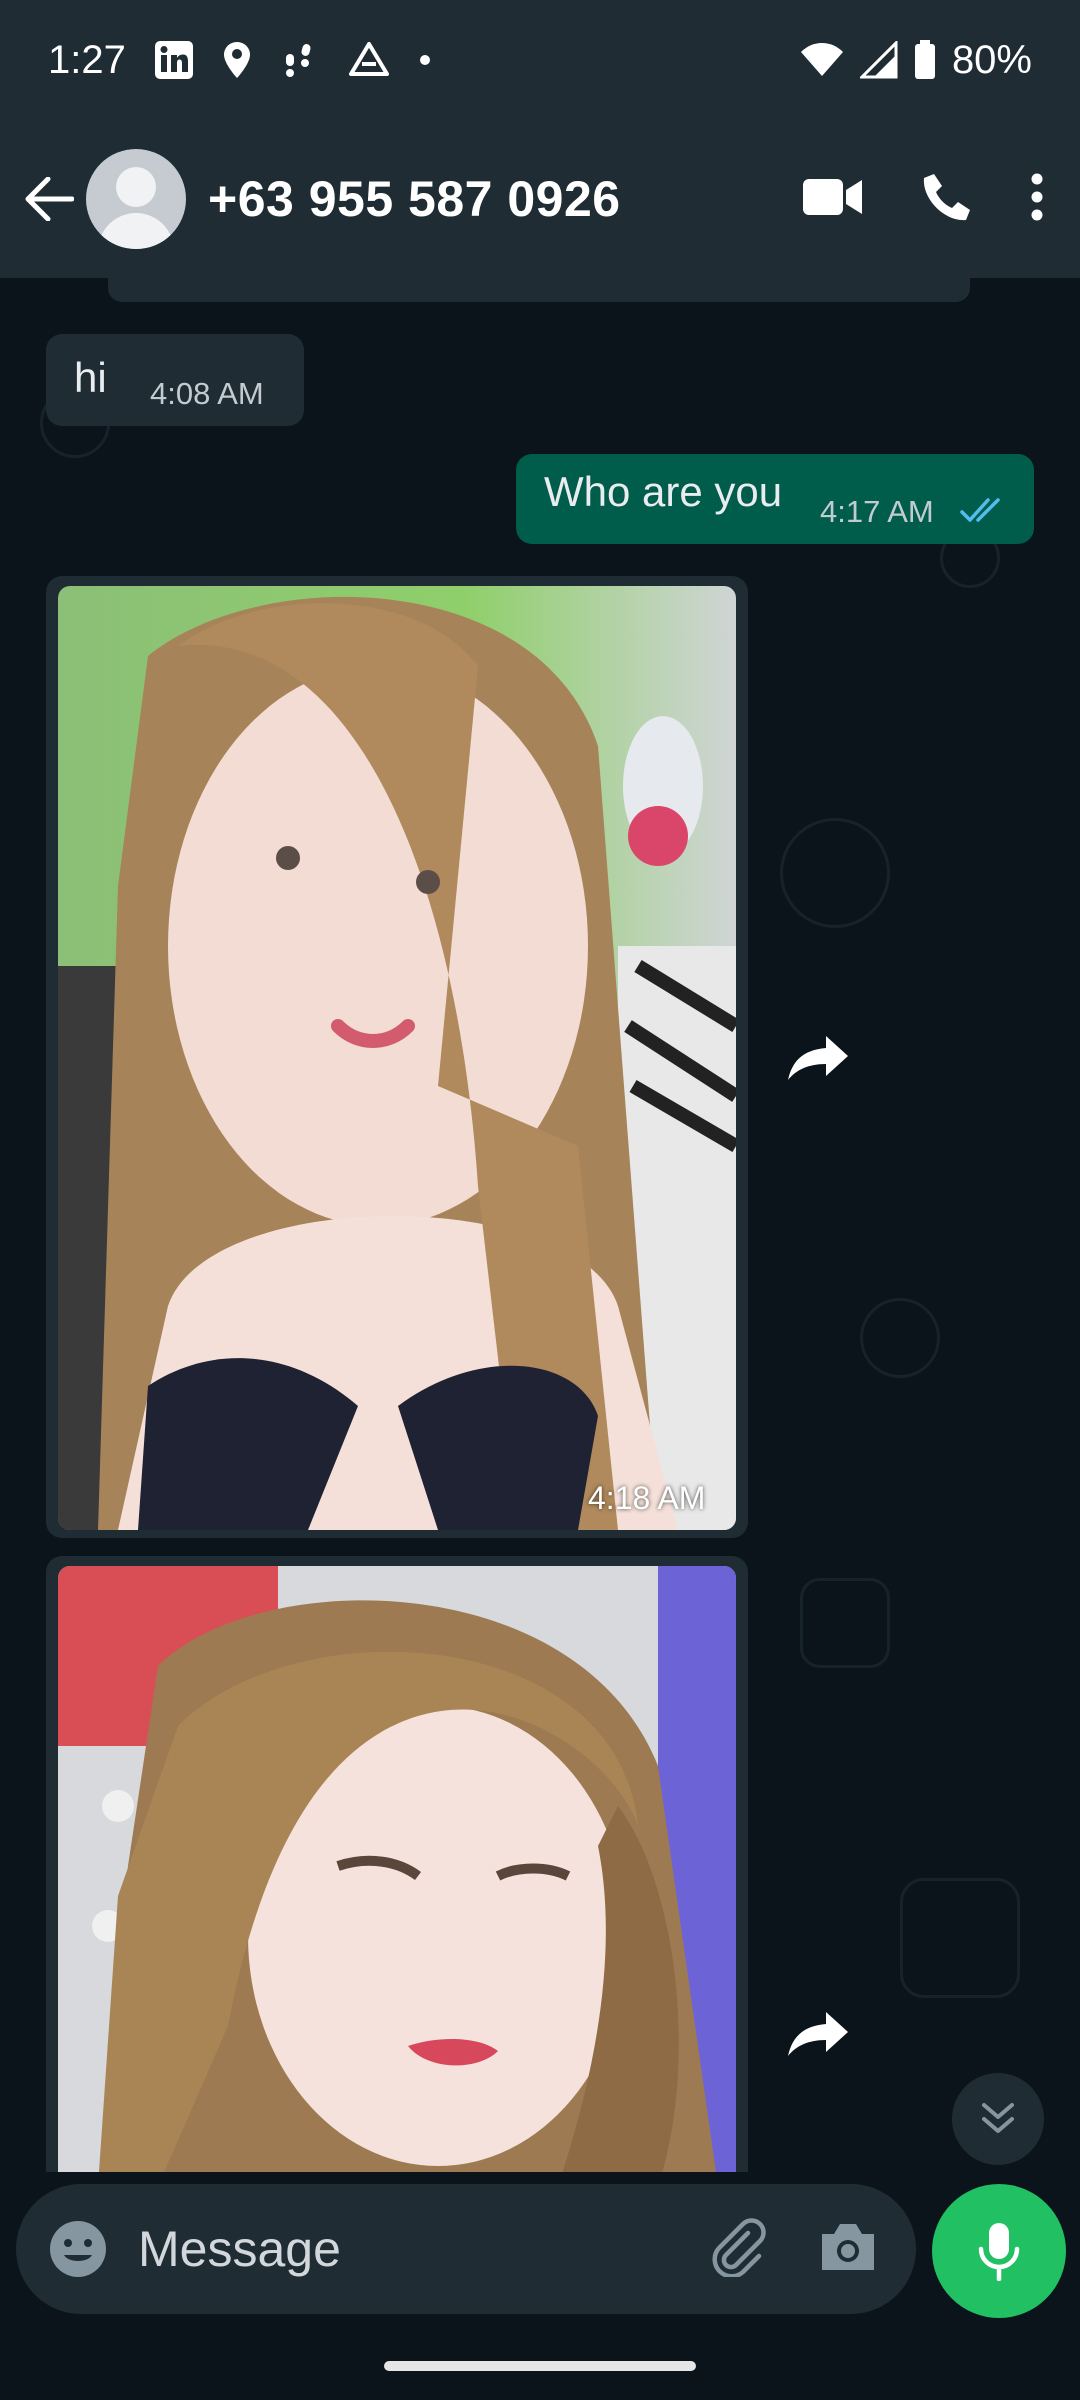 This screenshot has width=1080, height=2400. What do you see at coordinates (1037, 196) in the screenshot?
I see `more-options-icon` at bounding box center [1037, 196].